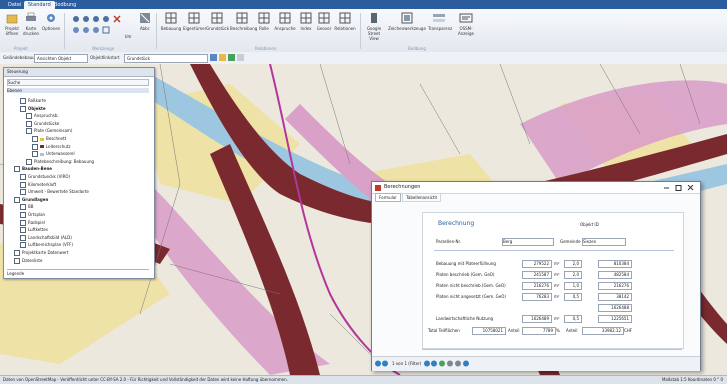 Image resolution: width=727 pixels, height=384 pixels. Describe the element at coordinates (41, 253) in the screenshot. I see `layer-item: Projektkarte Datenwert` at that location.